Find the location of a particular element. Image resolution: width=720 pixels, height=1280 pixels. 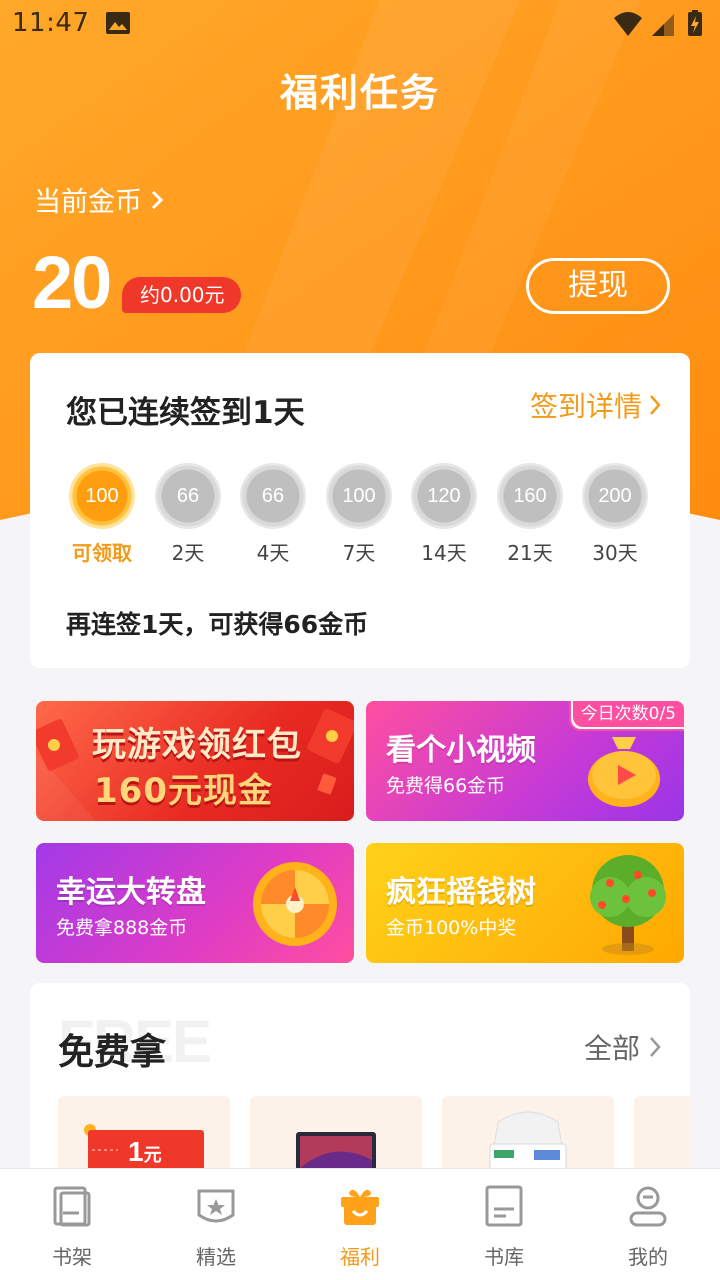

day-label: 14天 is located at coordinates (444, 553).